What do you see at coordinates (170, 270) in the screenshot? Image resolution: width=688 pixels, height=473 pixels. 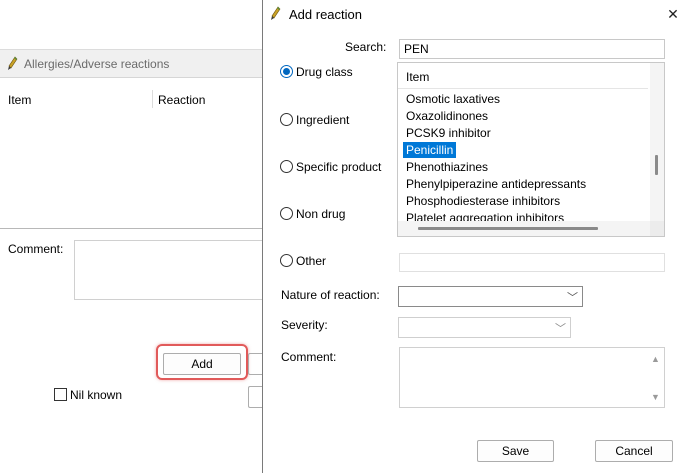 I see `comment-textarea` at bounding box center [170, 270].